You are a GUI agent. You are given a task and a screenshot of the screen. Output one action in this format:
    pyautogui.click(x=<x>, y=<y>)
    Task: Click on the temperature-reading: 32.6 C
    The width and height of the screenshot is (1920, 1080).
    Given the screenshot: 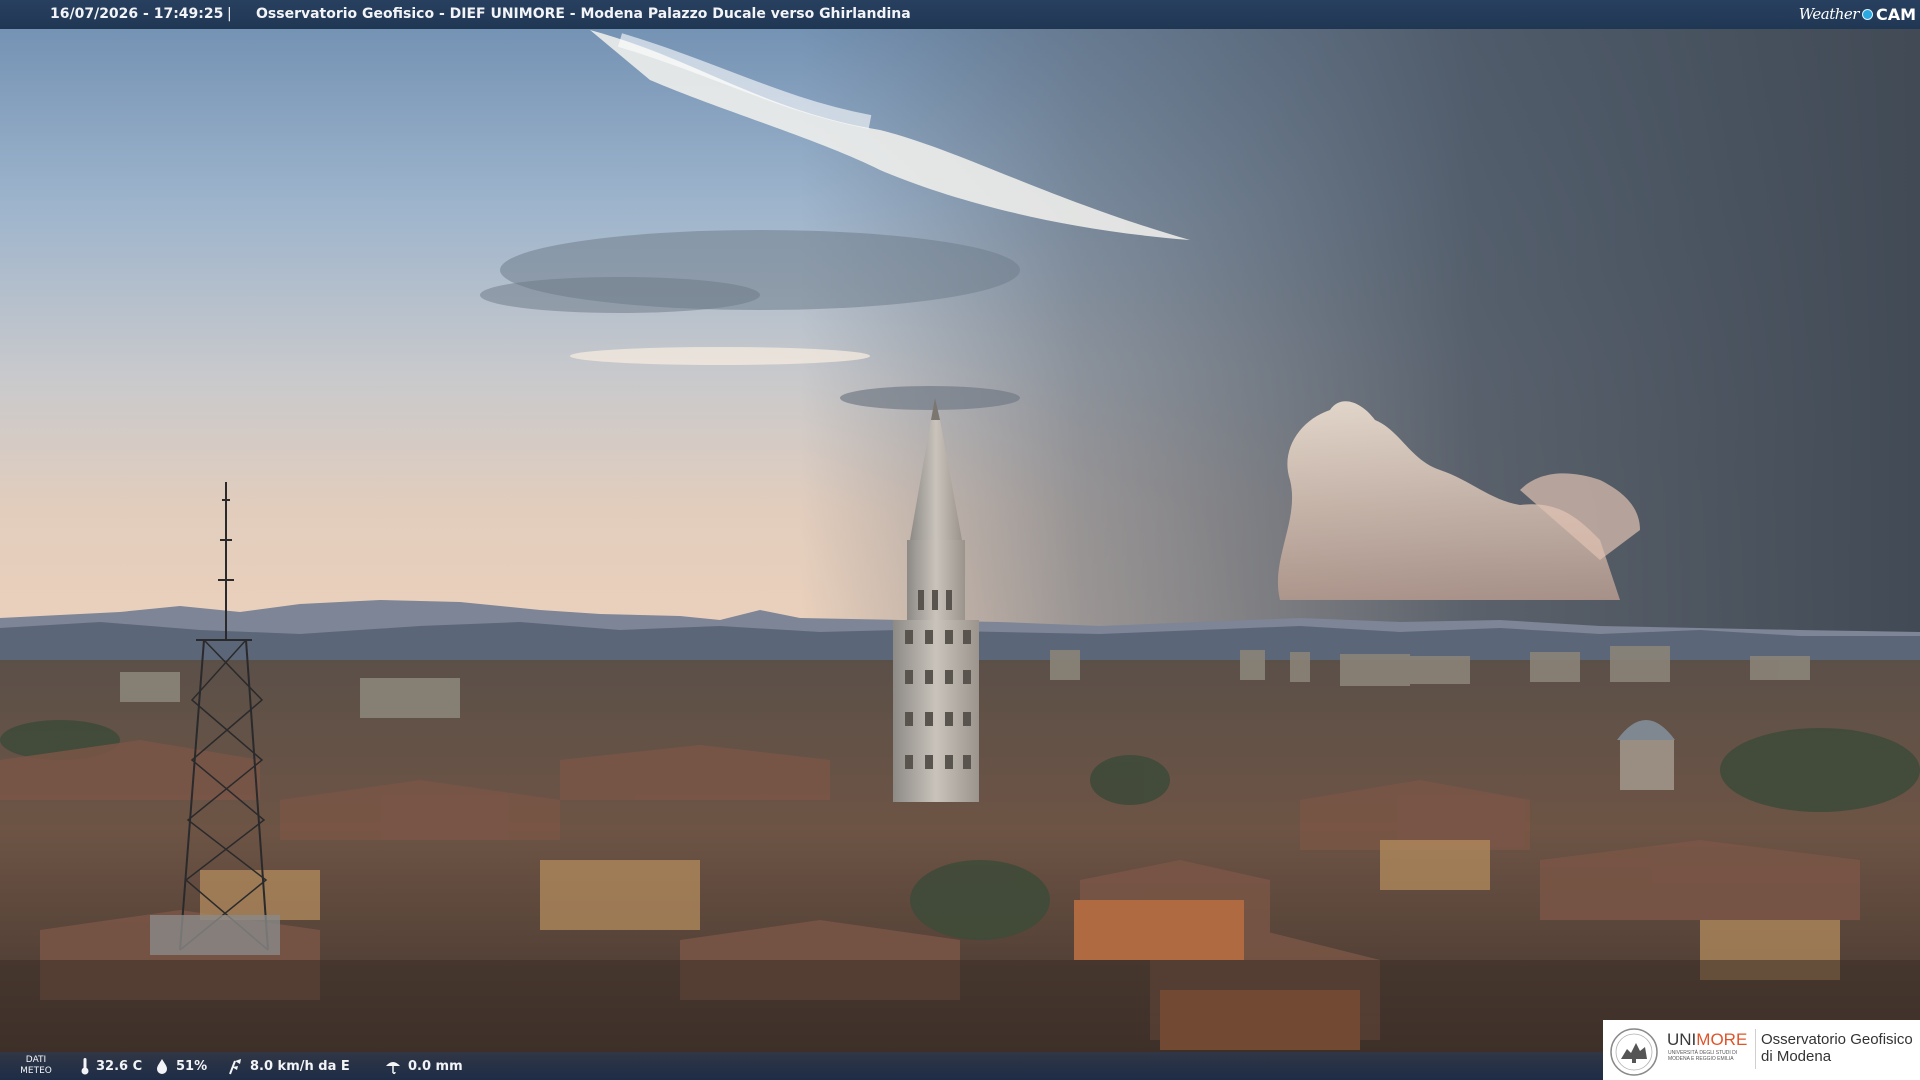 What is the action you would take?
    pyautogui.click(x=111, y=1066)
    